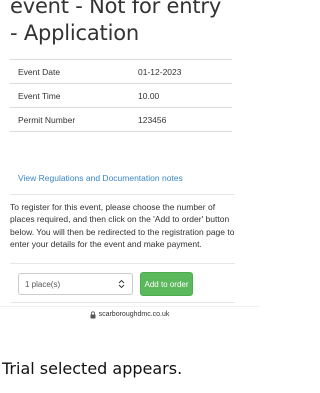 The width and height of the screenshot is (320, 393). Describe the element at coordinates (74, 33) in the screenshot. I see `event-title-line-2: - Application` at that location.